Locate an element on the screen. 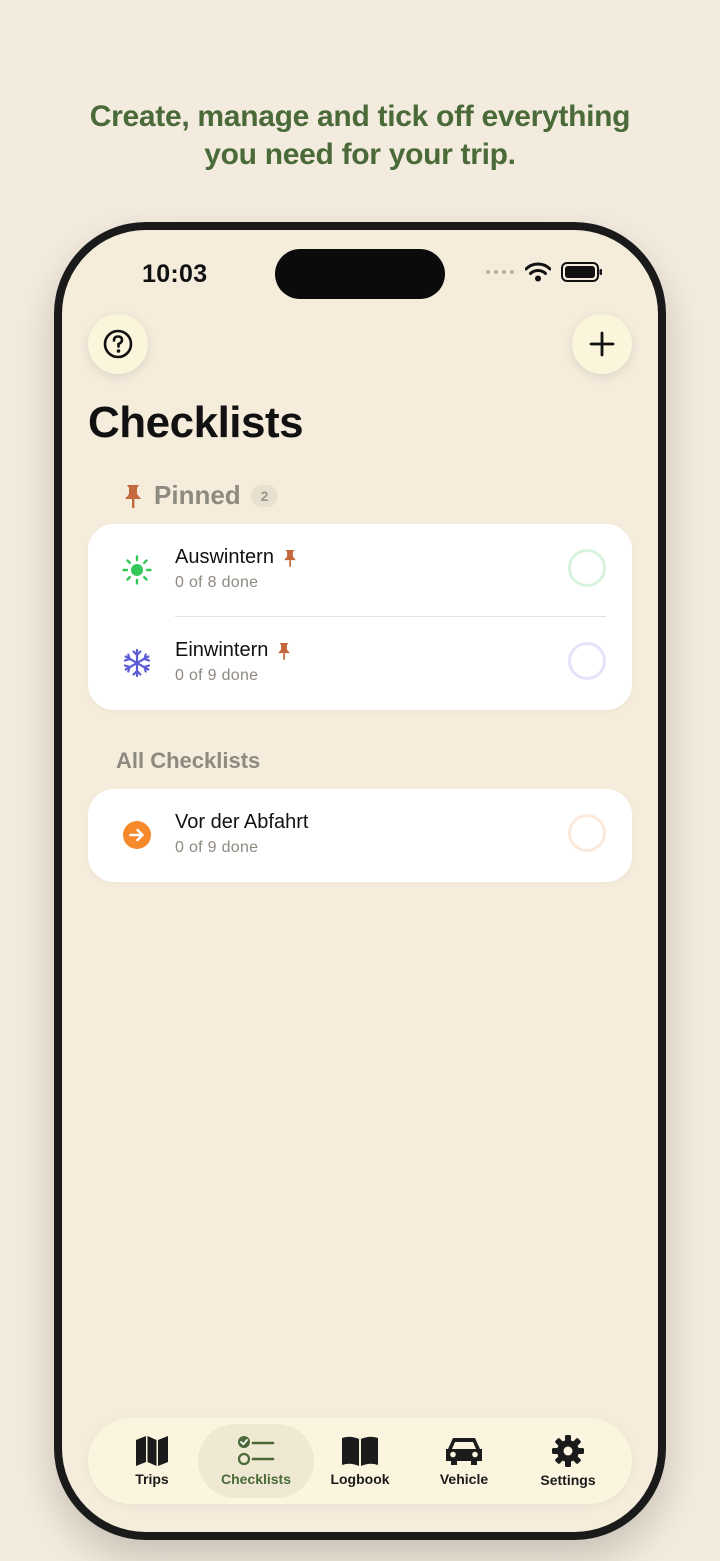  status-icons is located at coordinates (544, 272).